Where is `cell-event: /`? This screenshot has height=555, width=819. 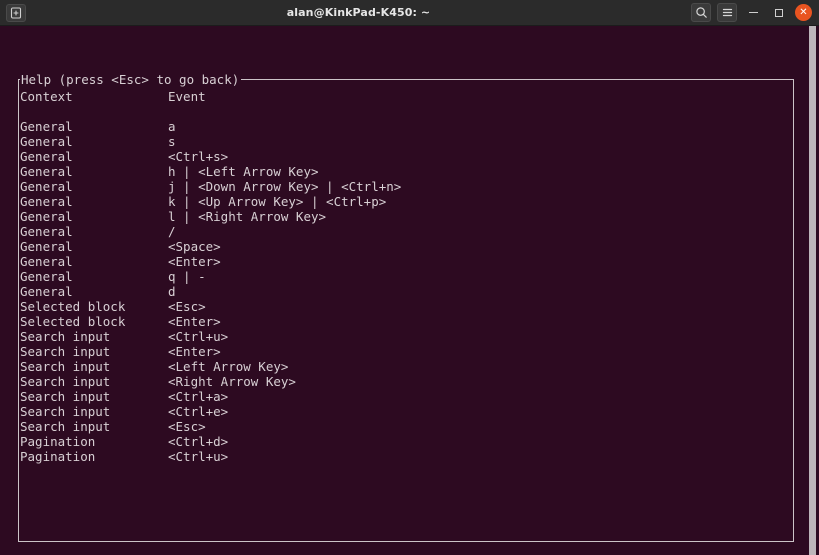 cell-event: / is located at coordinates (172, 231).